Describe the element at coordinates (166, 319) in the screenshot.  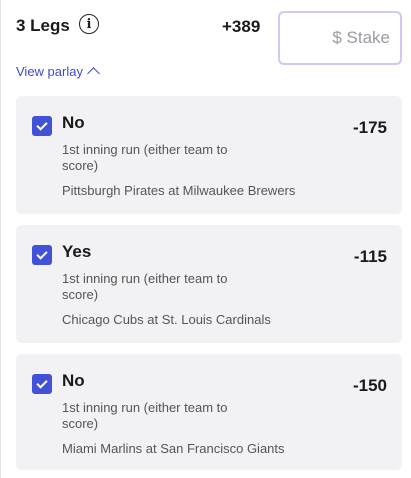
I see `leg-matchup: Chicago Cubs at St. Louis Cardinals` at that location.